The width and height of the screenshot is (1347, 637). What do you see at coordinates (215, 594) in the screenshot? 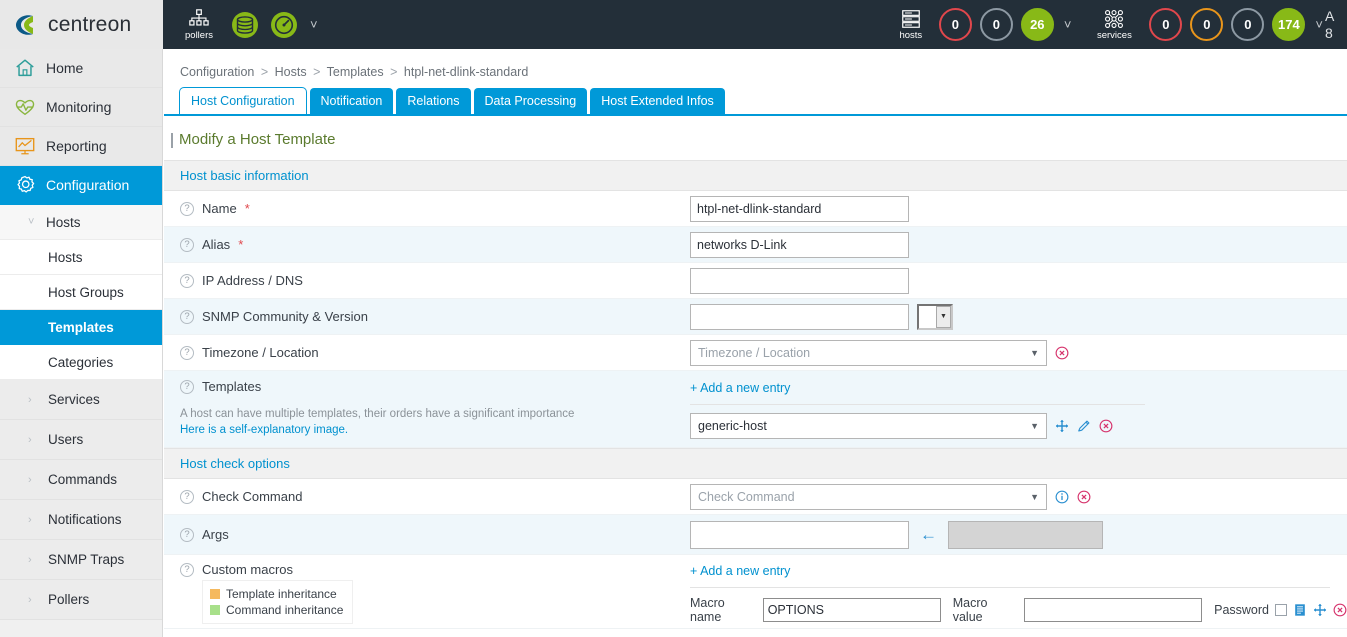
I see `template-inheritance-swatch` at bounding box center [215, 594].